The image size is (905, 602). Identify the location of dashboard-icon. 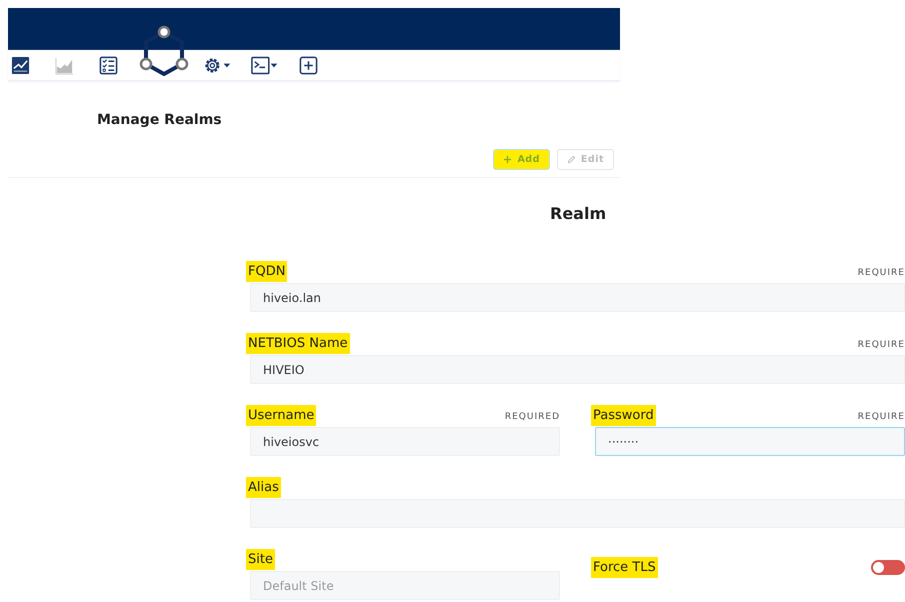
(20, 65).